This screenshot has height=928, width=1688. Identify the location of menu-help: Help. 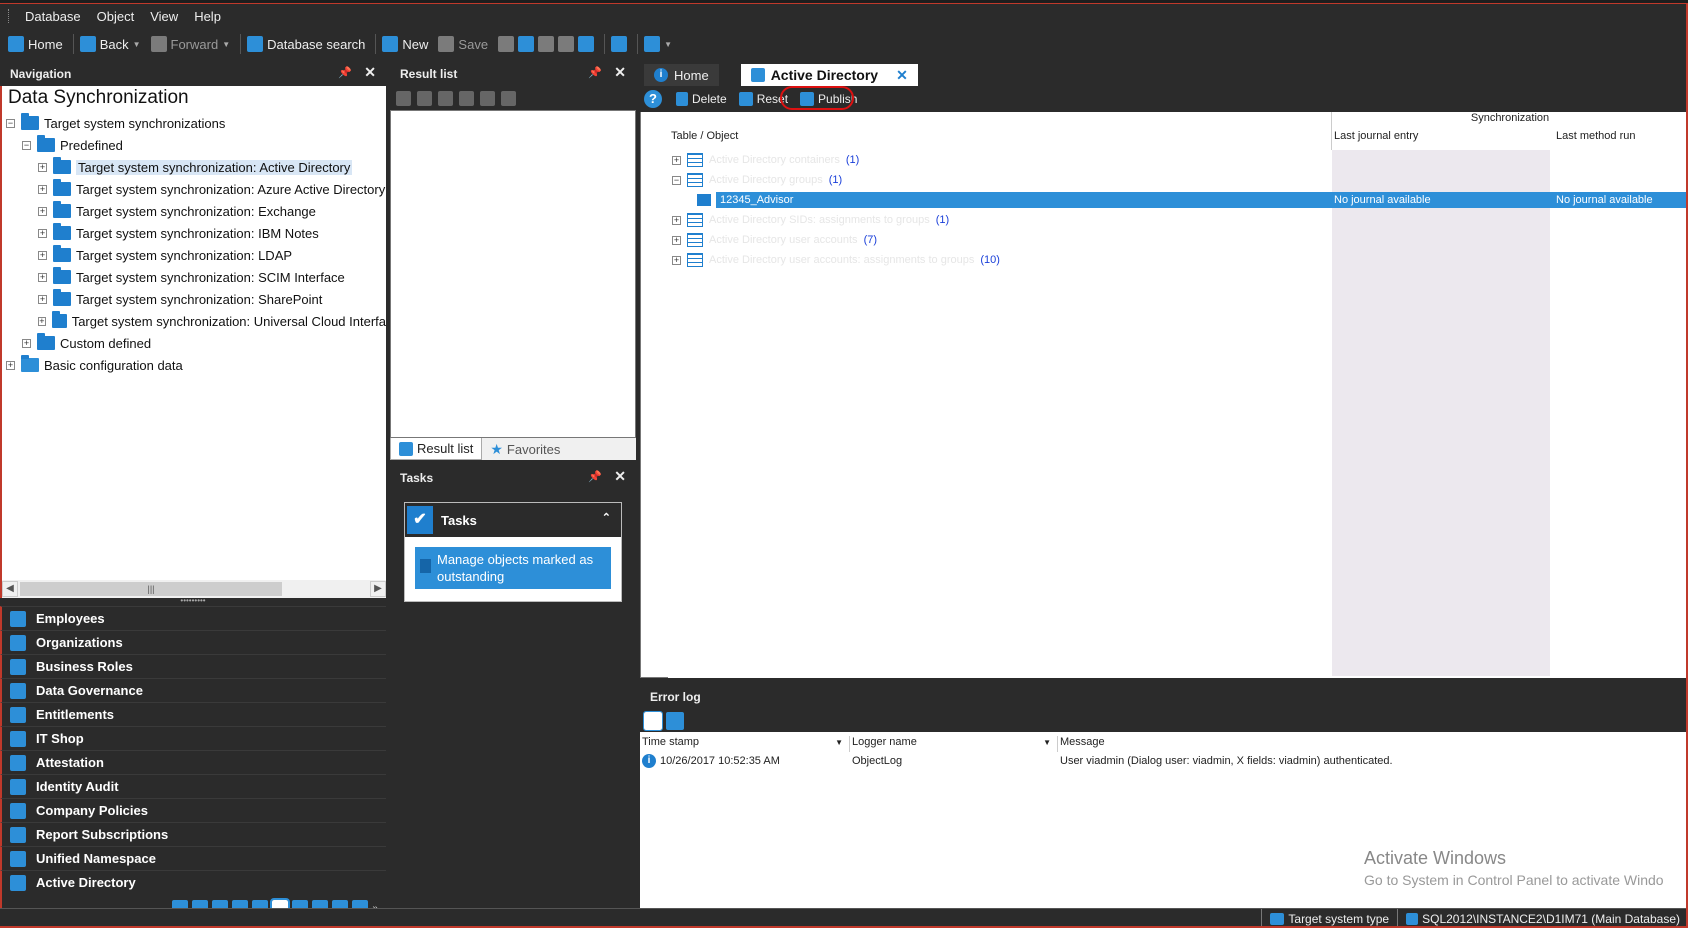
(207, 16).